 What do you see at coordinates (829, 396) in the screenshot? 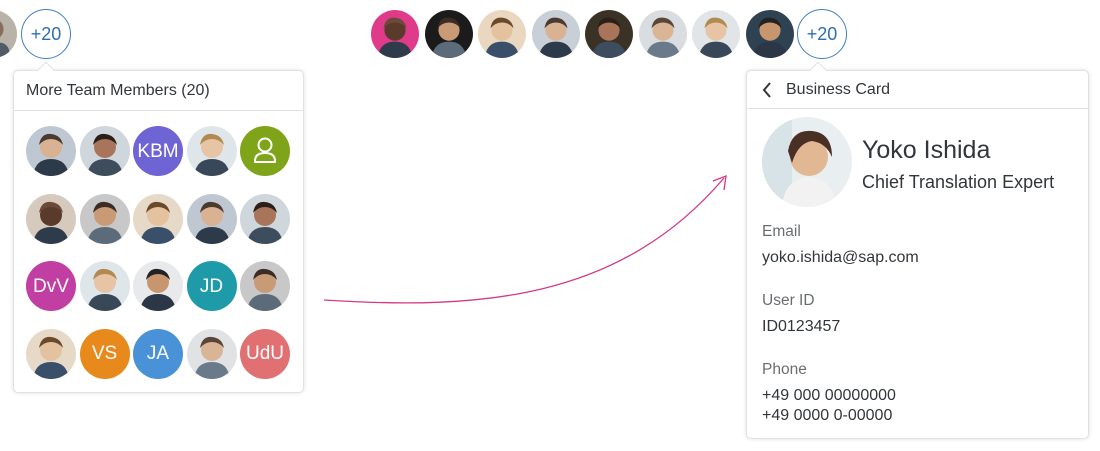
I see `phone-link-1: +49 000 00000000` at bounding box center [829, 396].